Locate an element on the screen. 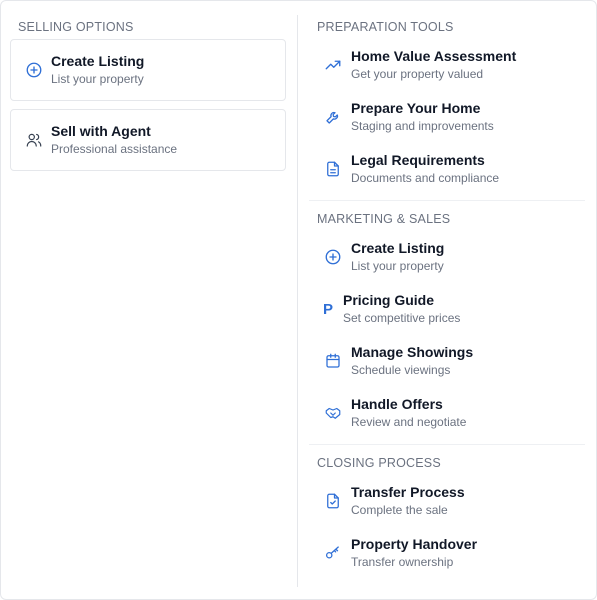  menu-item-title: Legal Requirements is located at coordinates (418, 160).